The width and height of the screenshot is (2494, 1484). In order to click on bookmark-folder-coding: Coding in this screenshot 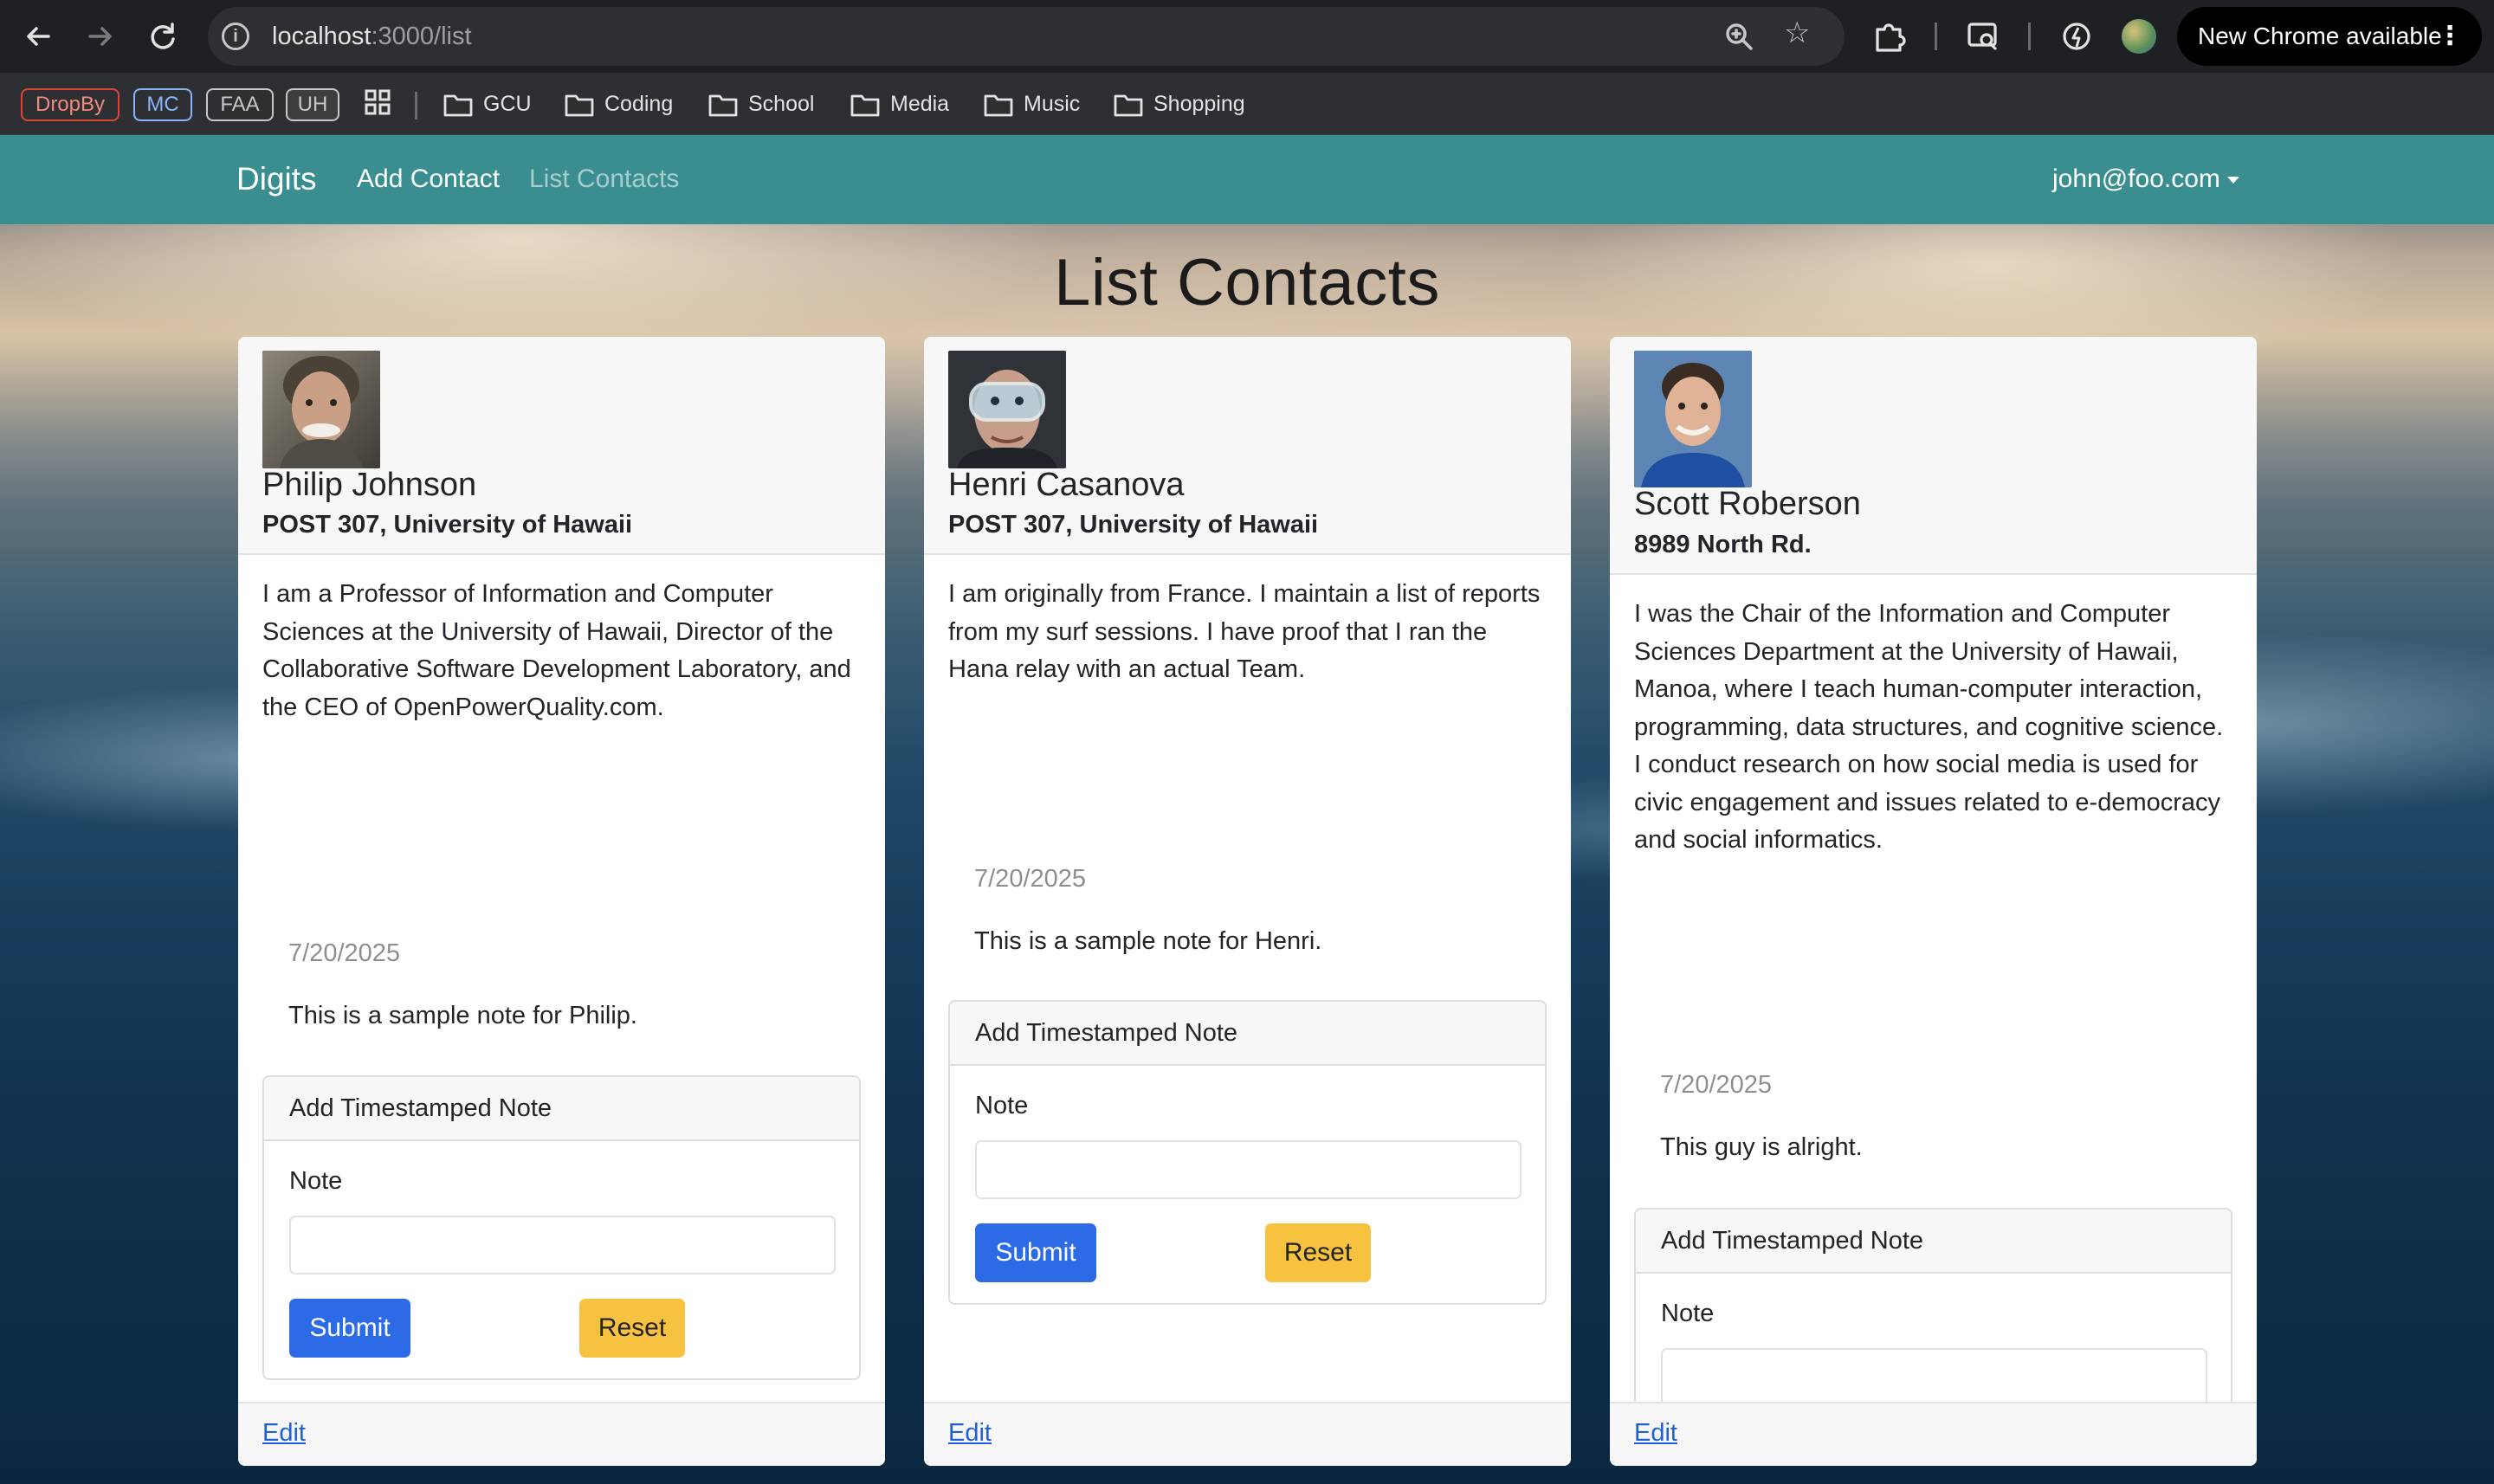, I will do `click(619, 104)`.